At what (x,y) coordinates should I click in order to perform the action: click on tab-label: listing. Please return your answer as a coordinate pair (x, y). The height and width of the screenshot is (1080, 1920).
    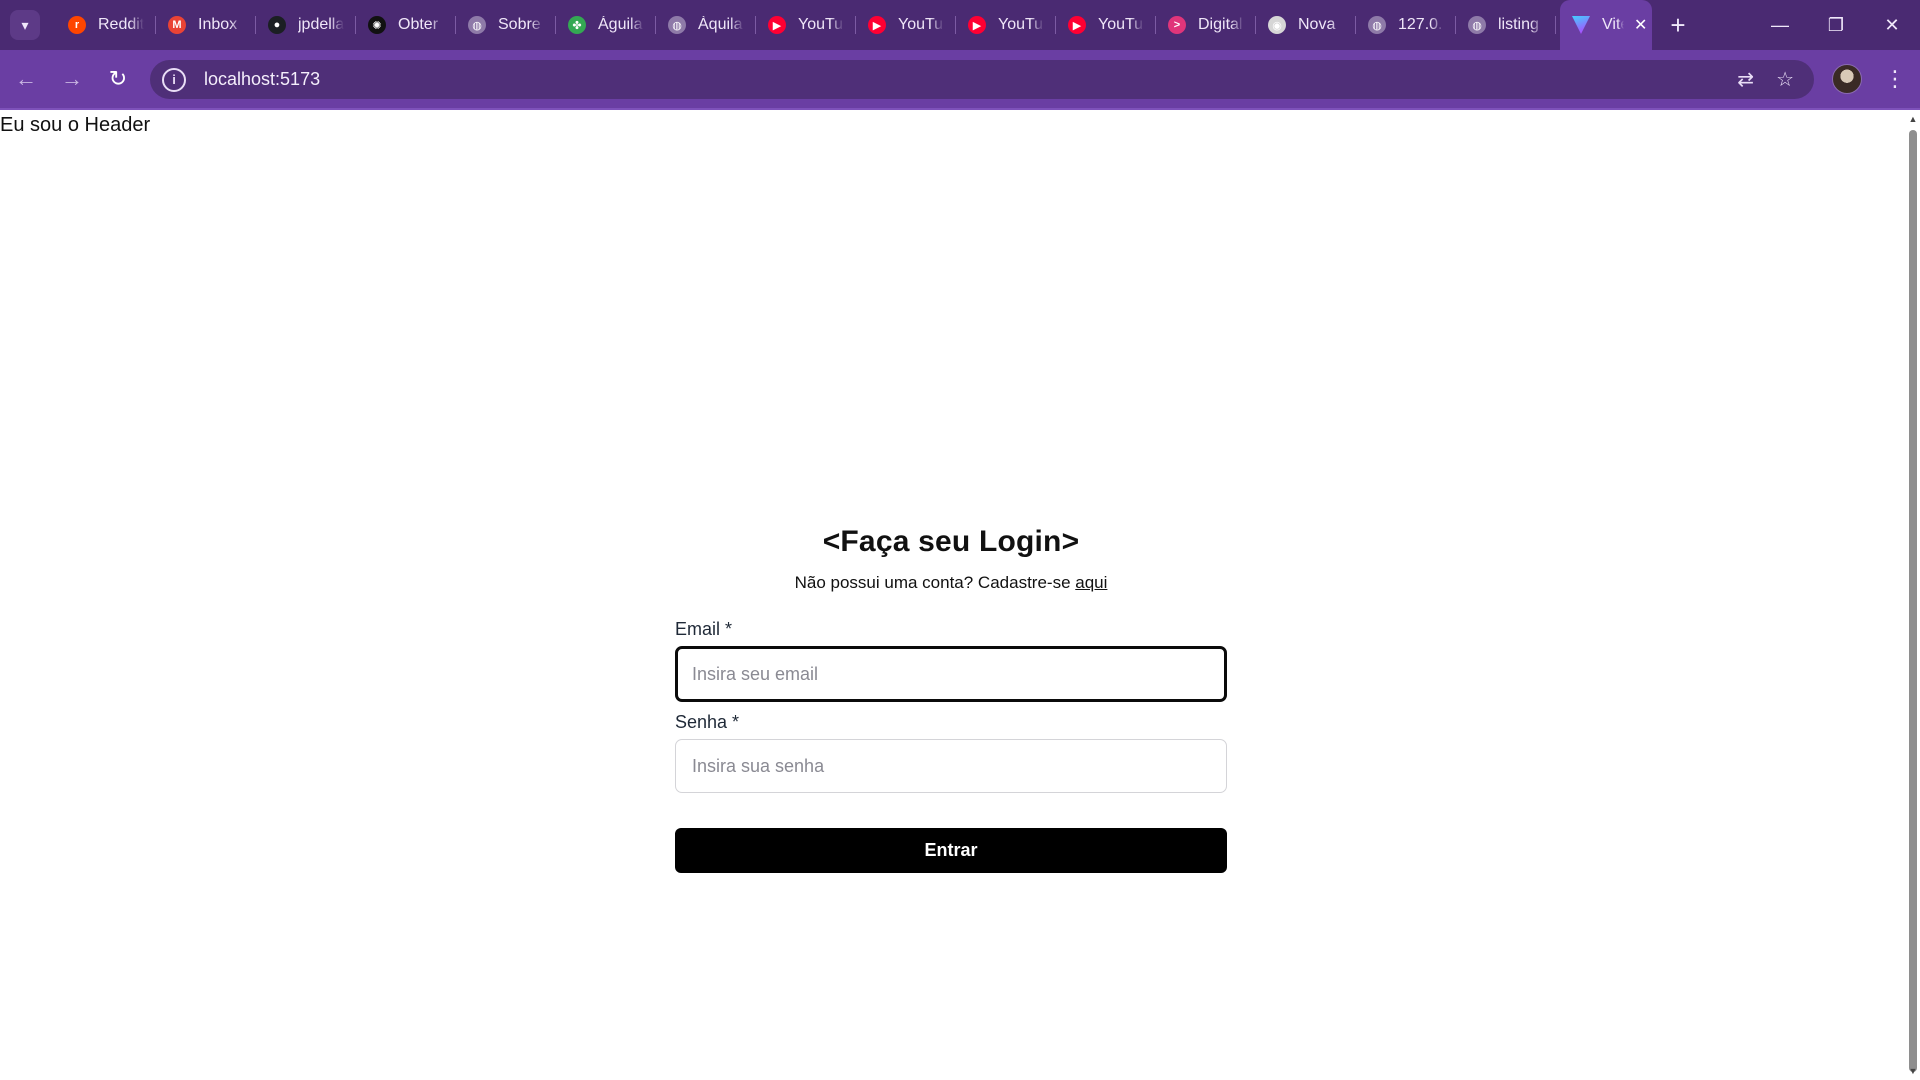
    Looking at the image, I should click on (1518, 24).